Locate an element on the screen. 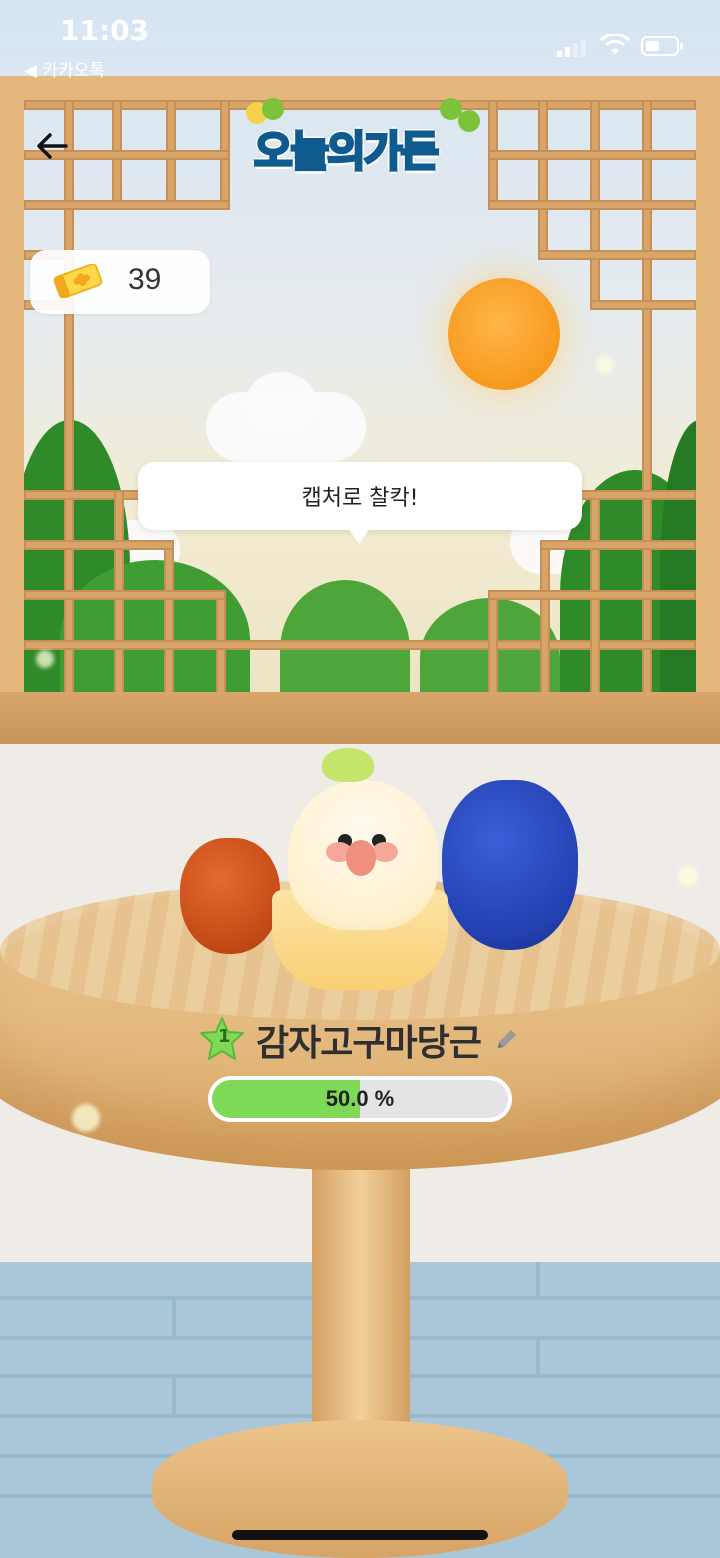 The width and height of the screenshot is (720, 1558). arrow-left-icon is located at coordinates (52, 146).